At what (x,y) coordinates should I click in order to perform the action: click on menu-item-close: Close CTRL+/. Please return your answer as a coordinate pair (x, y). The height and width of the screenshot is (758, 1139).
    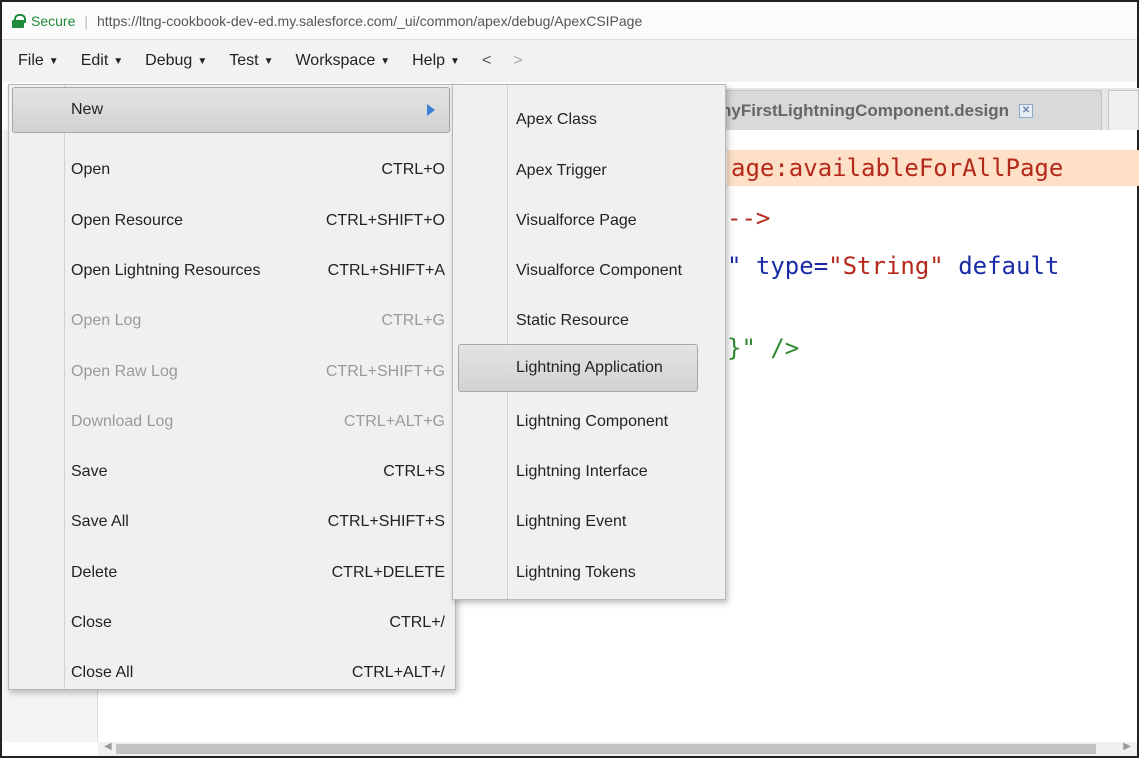
    Looking at the image, I should click on (232, 623).